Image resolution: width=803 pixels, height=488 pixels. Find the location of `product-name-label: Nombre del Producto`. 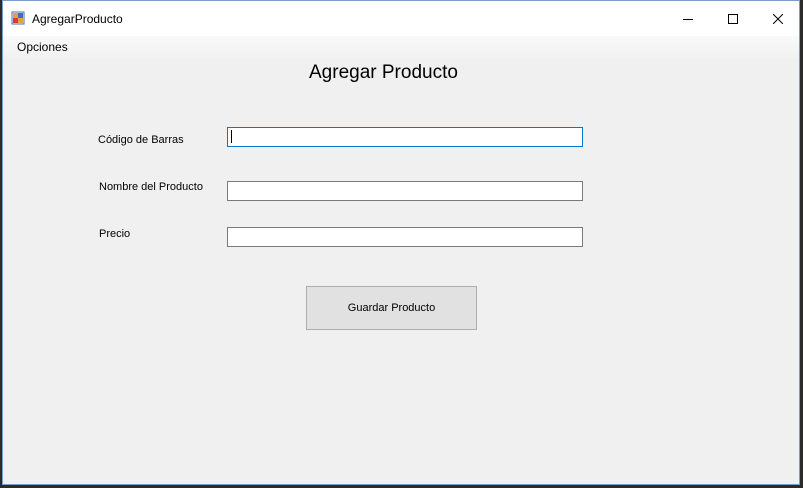

product-name-label: Nombre del Producto is located at coordinates (151, 187).